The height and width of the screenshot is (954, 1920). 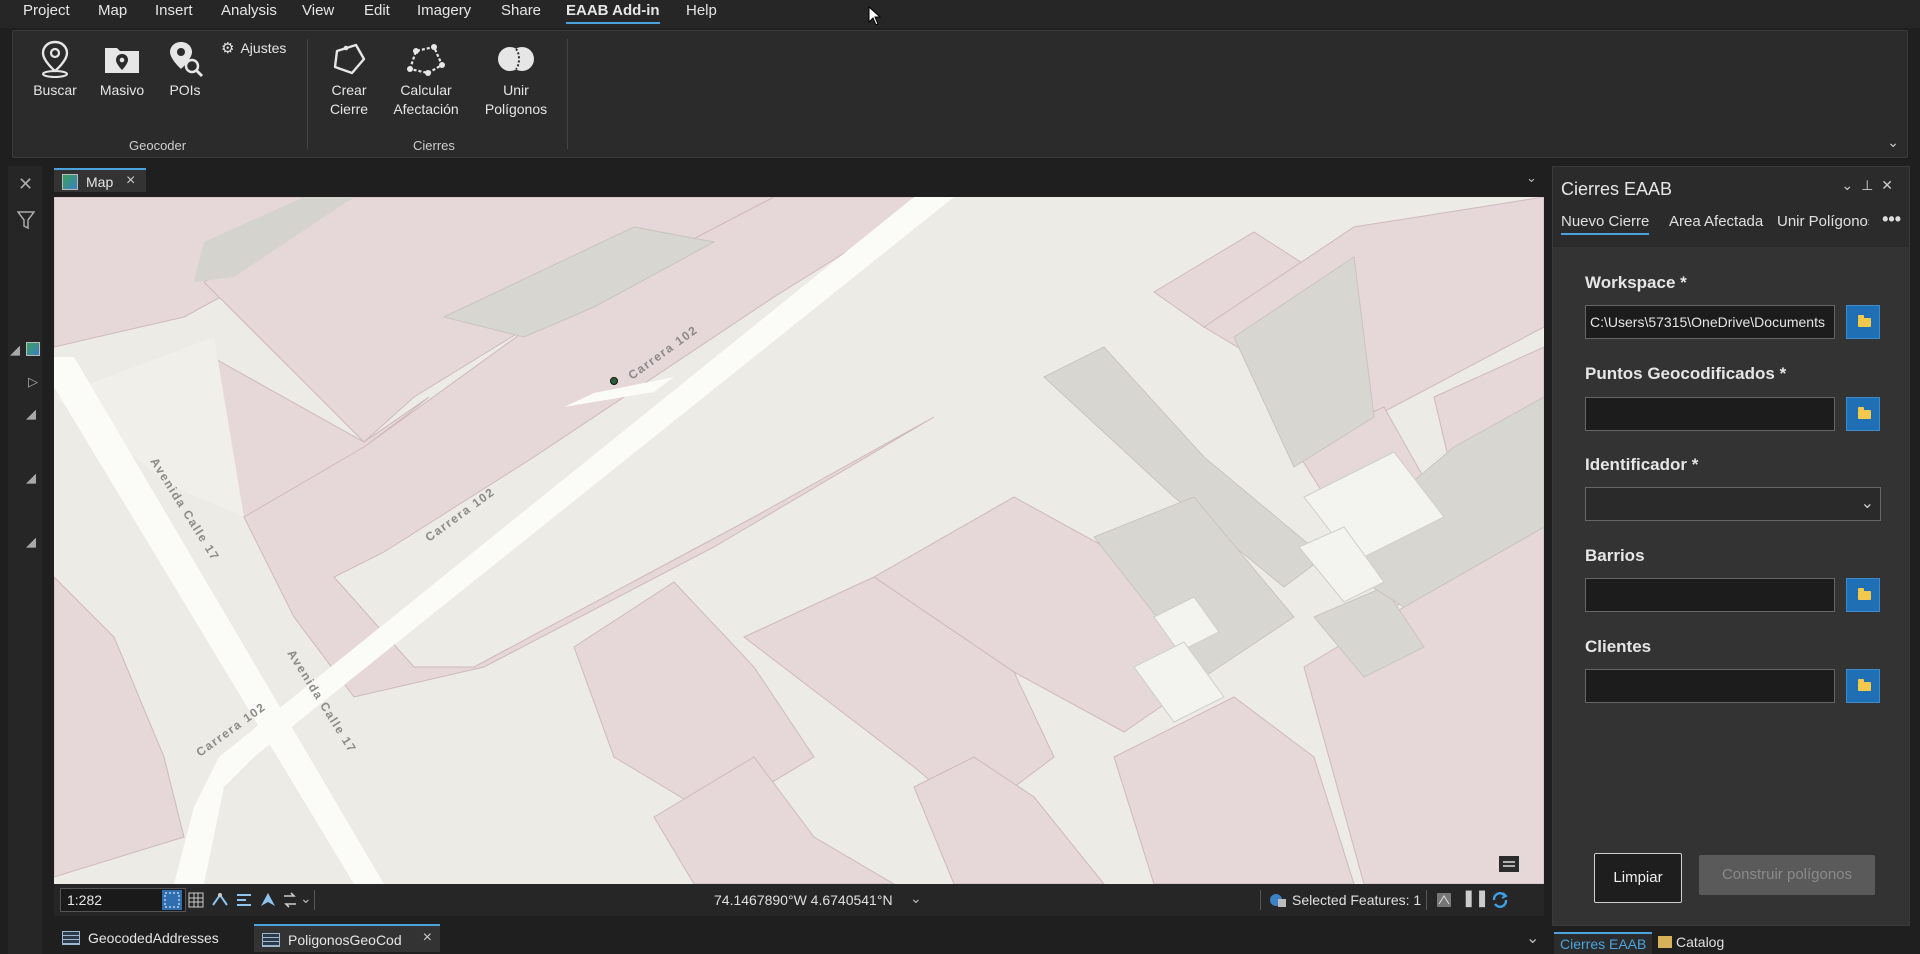 I want to click on catalog-icon, so click(x=1665, y=942).